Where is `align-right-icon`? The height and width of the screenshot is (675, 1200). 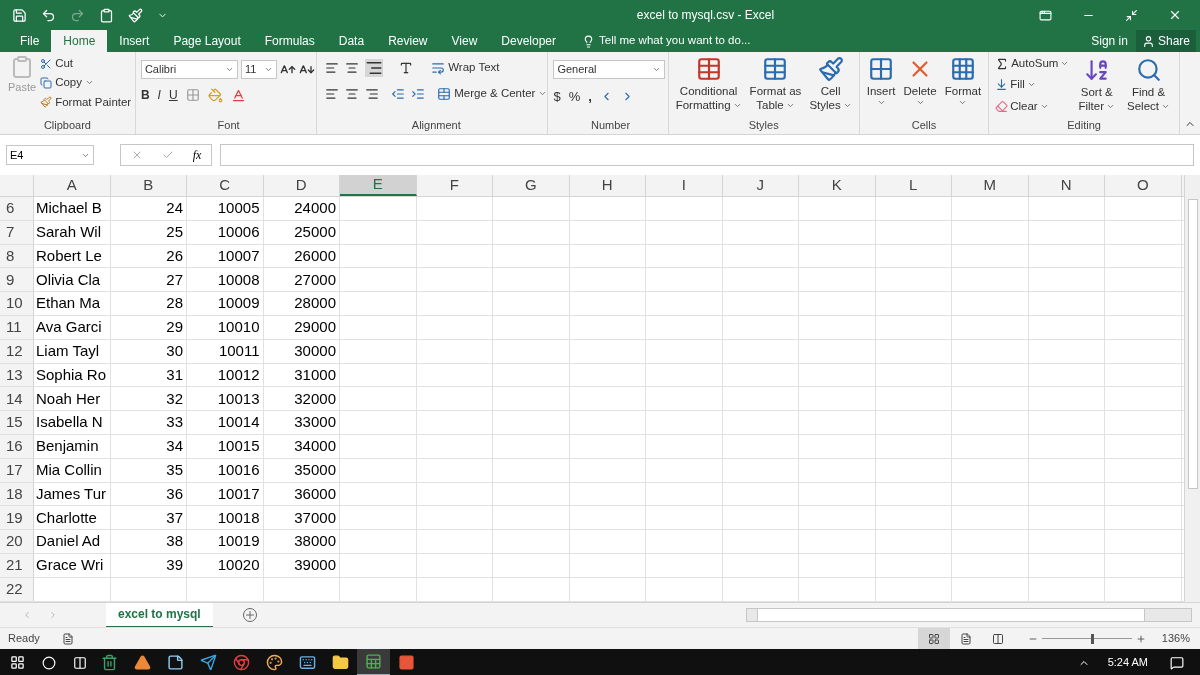 align-right-icon is located at coordinates (372, 93).